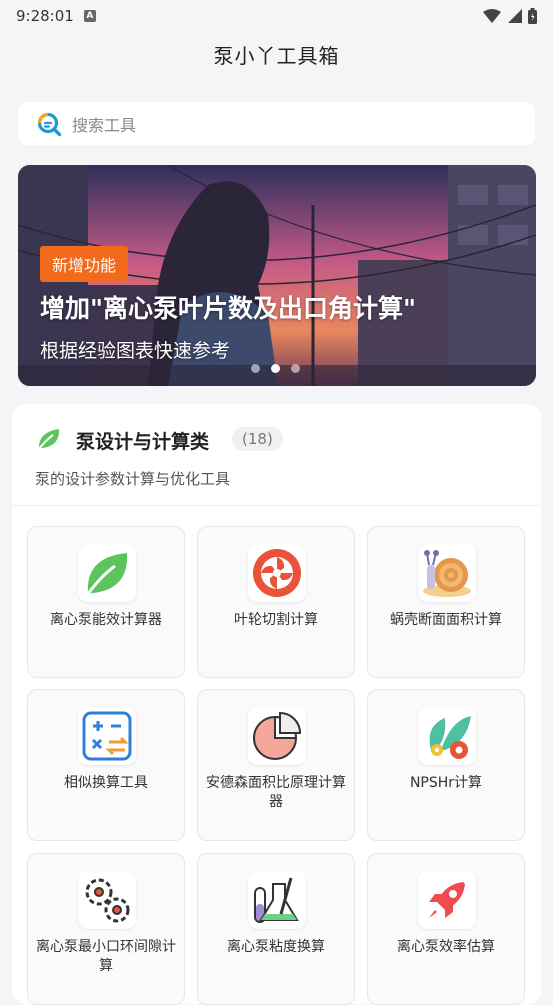  Describe the element at coordinates (133, 479) in the screenshot. I see `section-description: 泵的设计参数计算与优化工具` at that location.